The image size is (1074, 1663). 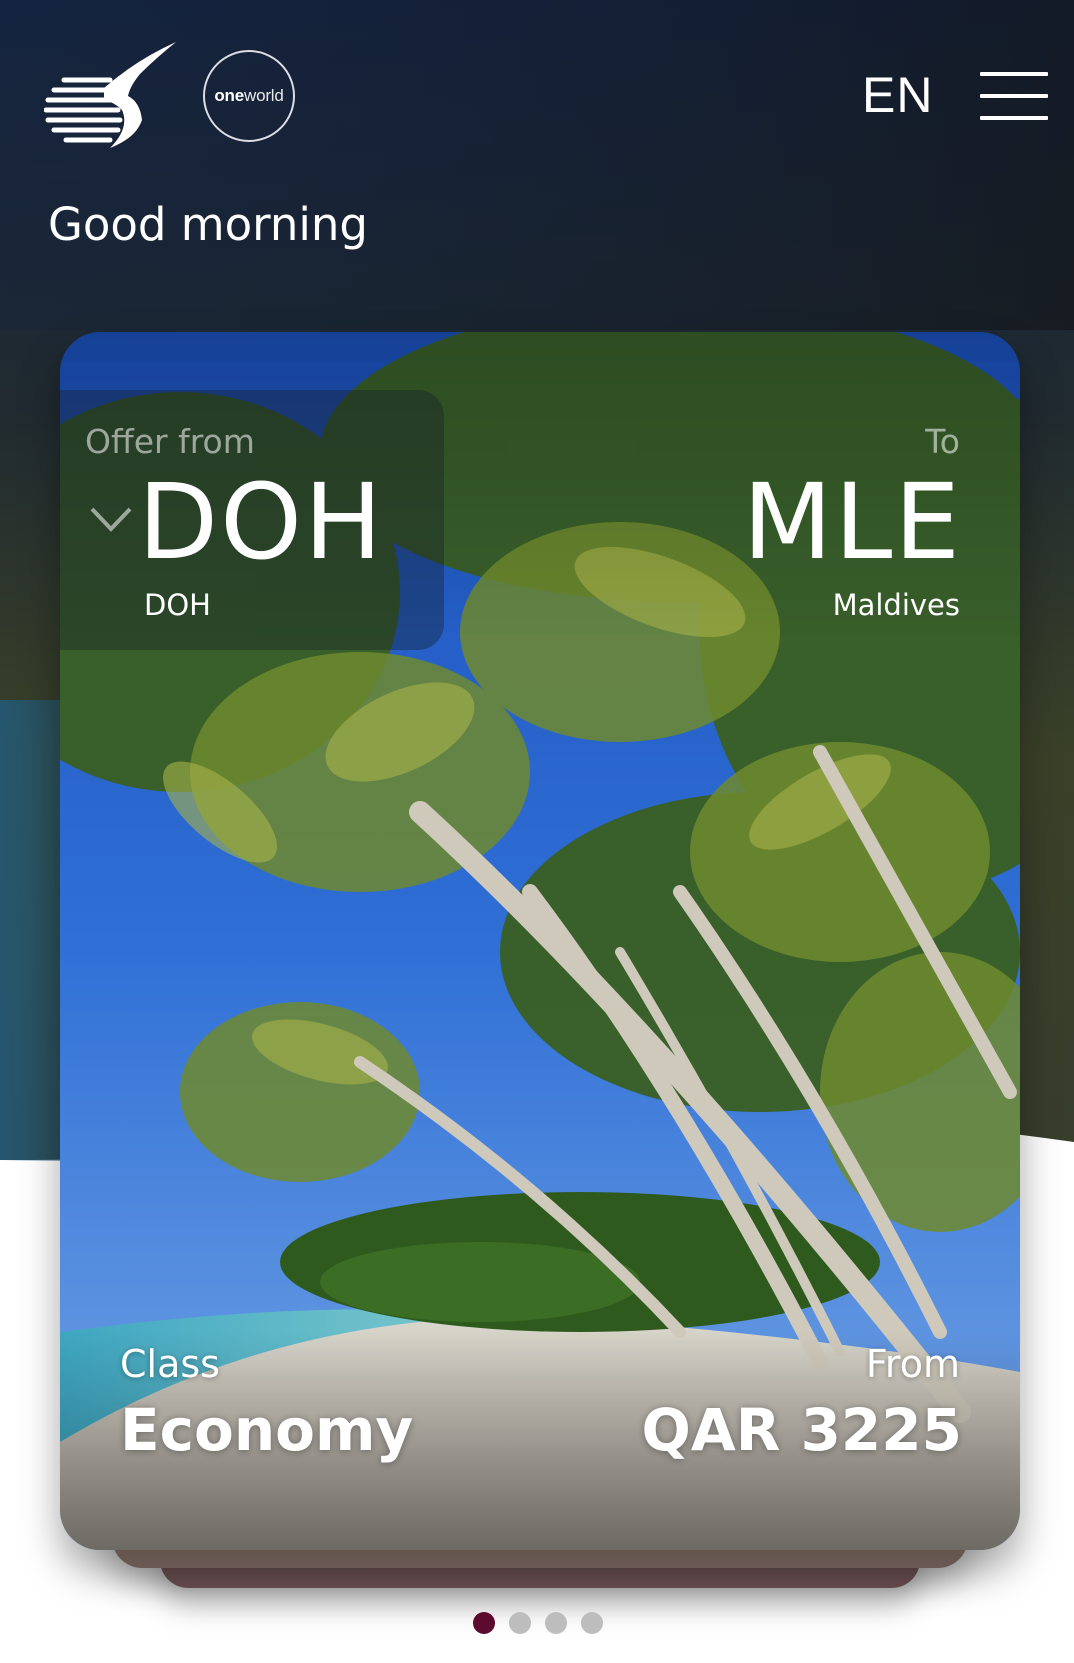 I want to click on carousel-pagination, so click(x=538, y=1625).